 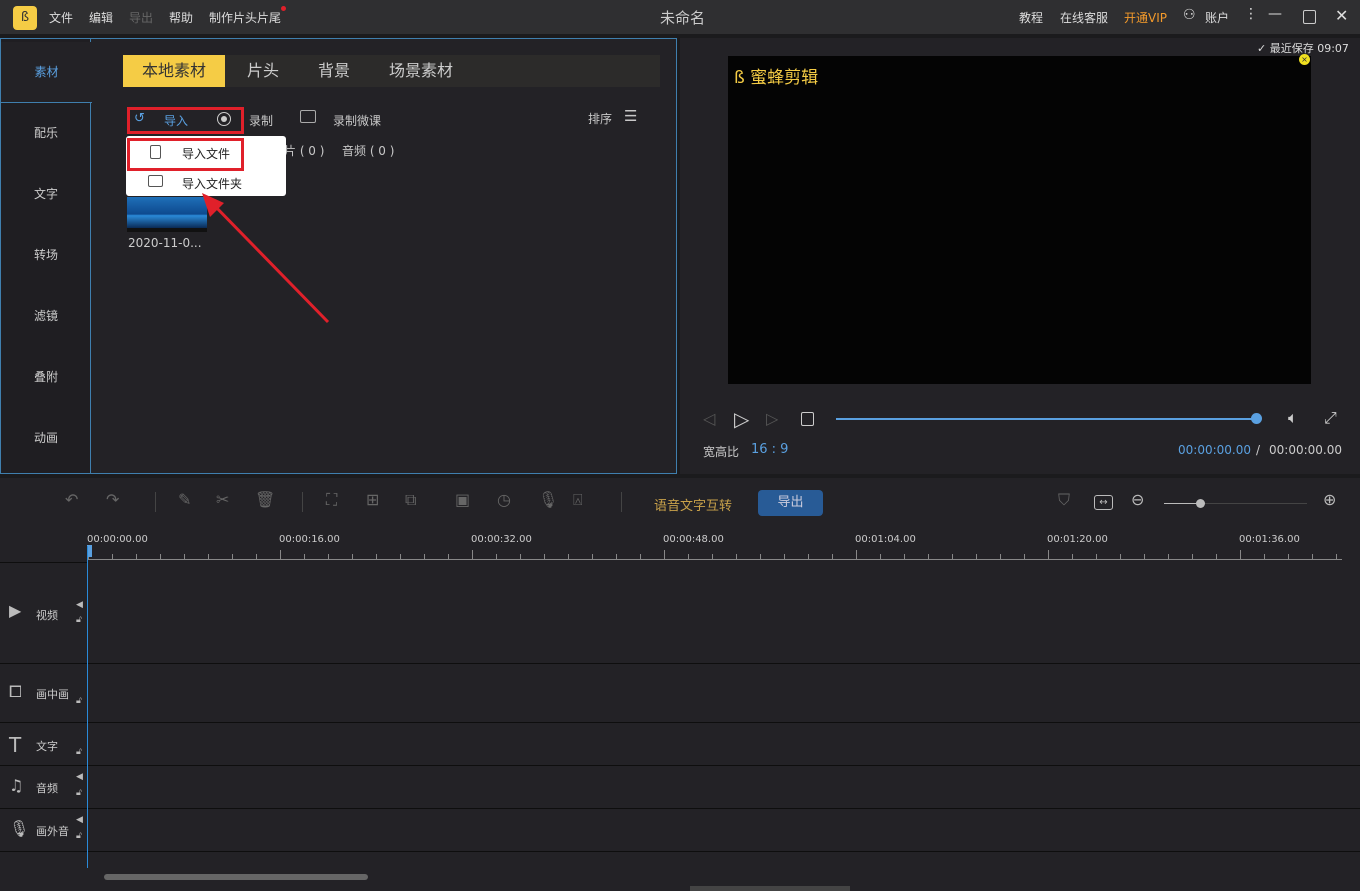 I want to click on sort-list-icon: ☰, so click(x=630, y=116).